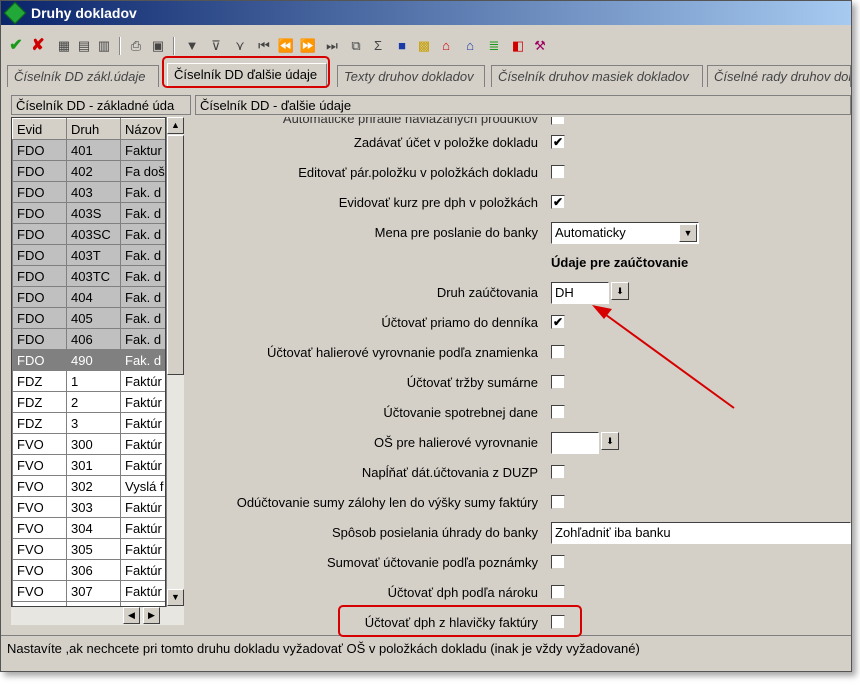  What do you see at coordinates (84, 46) in the screenshot?
I see `table-icon: ▤` at bounding box center [84, 46].